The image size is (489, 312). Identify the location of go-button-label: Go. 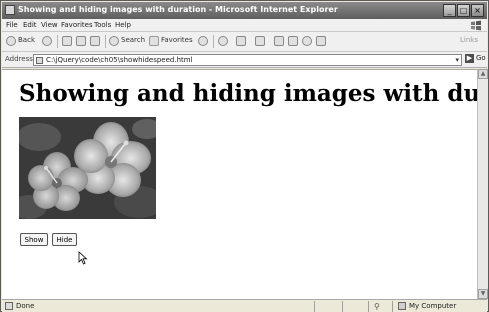
(481, 58).